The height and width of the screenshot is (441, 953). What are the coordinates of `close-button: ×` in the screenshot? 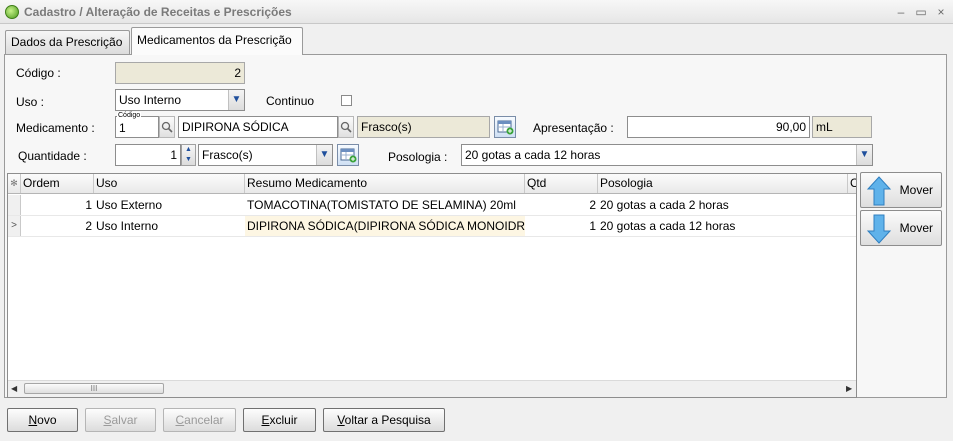 It's located at (941, 12).